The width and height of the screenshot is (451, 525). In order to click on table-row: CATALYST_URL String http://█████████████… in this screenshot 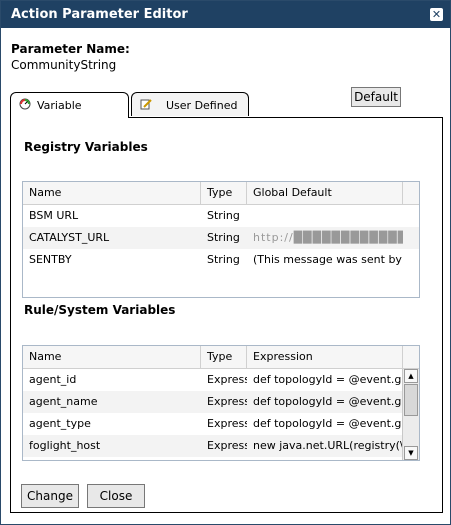, I will do `click(221, 238)`.